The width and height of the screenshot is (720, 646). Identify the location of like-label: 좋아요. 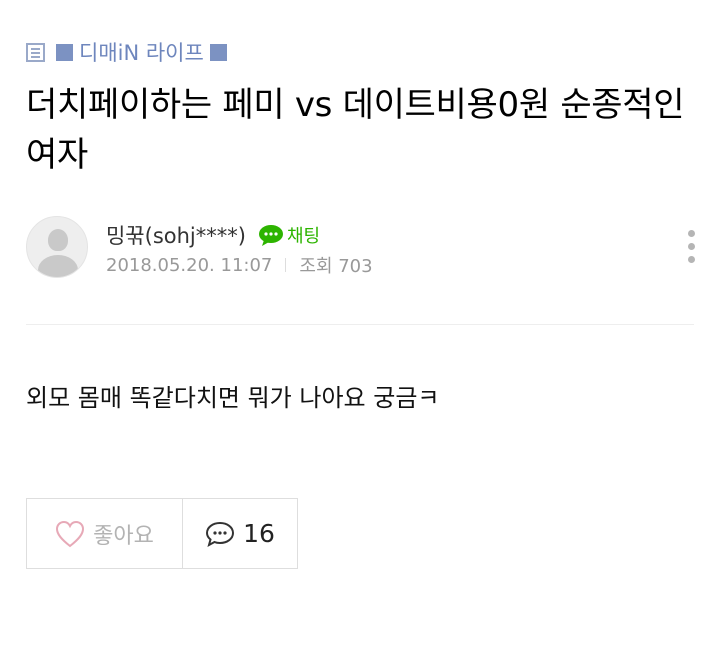
(123, 536).